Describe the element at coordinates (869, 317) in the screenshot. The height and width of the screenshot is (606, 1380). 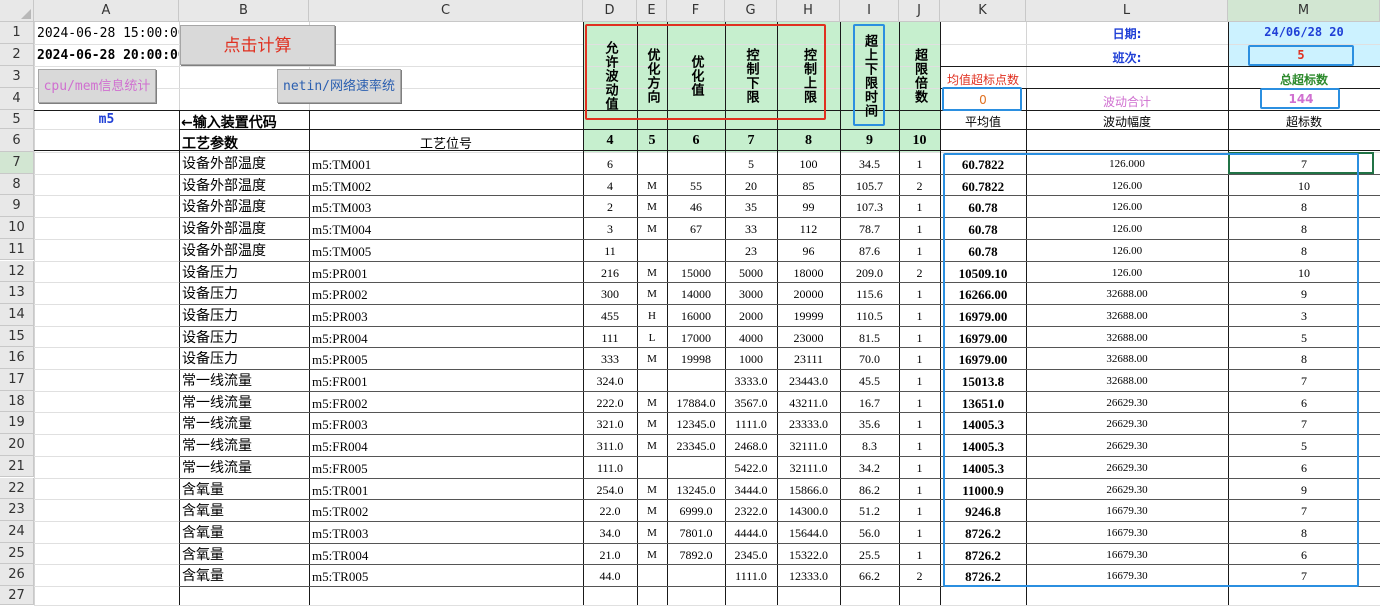
I see `cell-i: 110.5` at that location.